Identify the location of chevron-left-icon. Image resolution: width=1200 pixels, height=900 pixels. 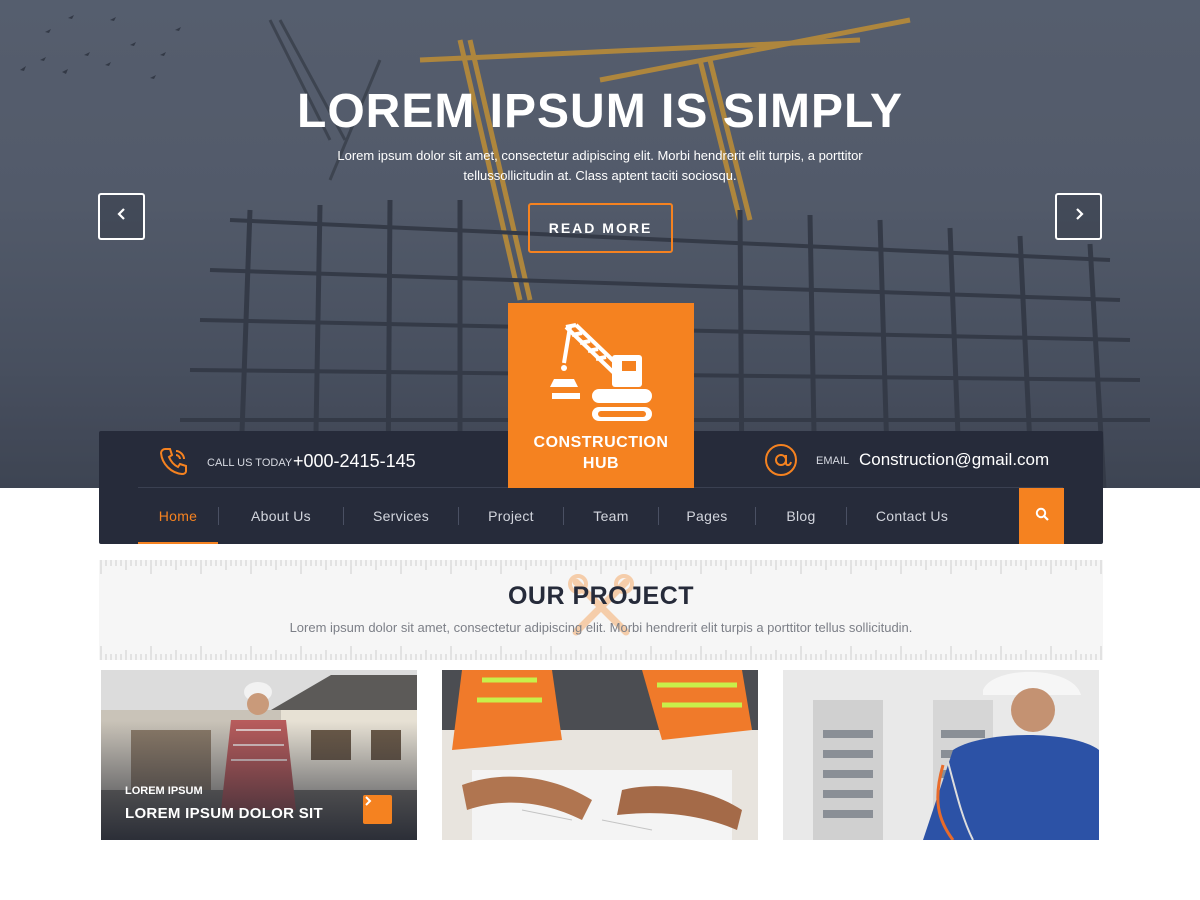
(122, 216).